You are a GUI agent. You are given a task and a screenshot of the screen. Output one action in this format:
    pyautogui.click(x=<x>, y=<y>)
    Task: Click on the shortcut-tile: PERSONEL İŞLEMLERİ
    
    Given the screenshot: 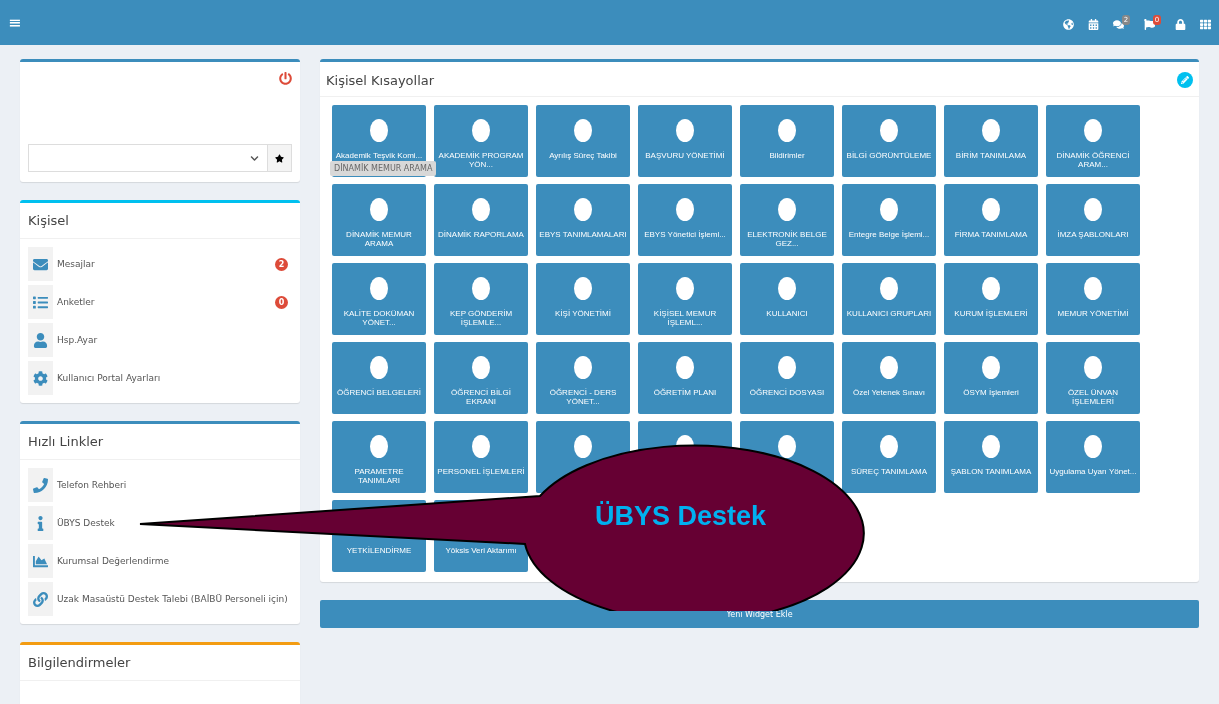 What is the action you would take?
    pyautogui.click(x=481, y=457)
    